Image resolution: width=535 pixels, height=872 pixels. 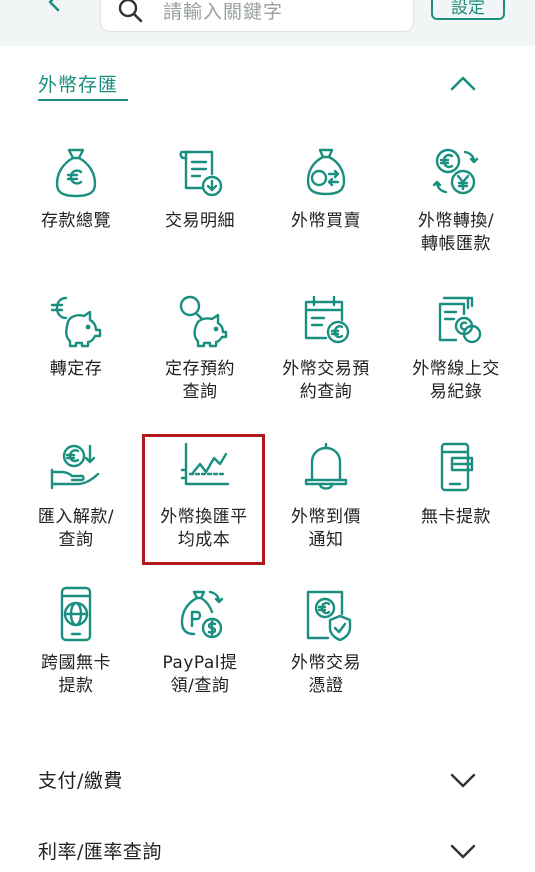 I want to click on menu-item-label: 外幣交易 憑證, so click(x=326, y=674).